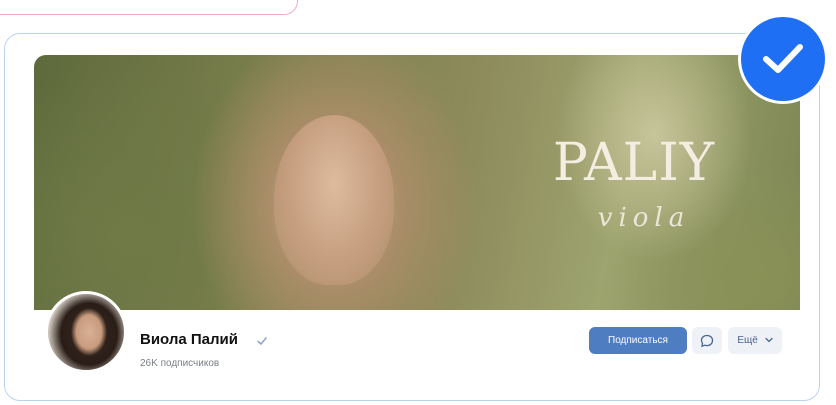 The height and width of the screenshot is (405, 836). I want to click on more-button-label: Ещё, so click(747, 341).